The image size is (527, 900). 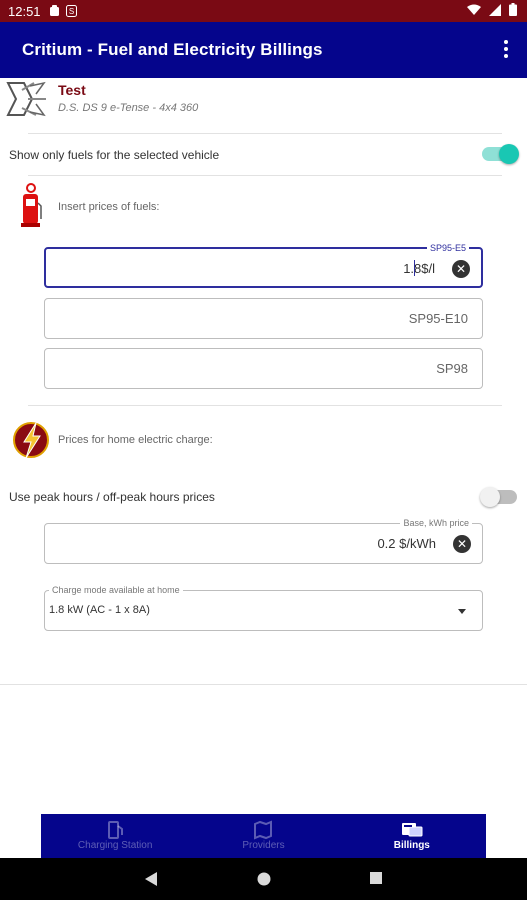 What do you see at coordinates (256, 102) in the screenshot?
I see `selected-vehicle: Test D.S. DS 9 e-Tense - 4x4 360` at bounding box center [256, 102].